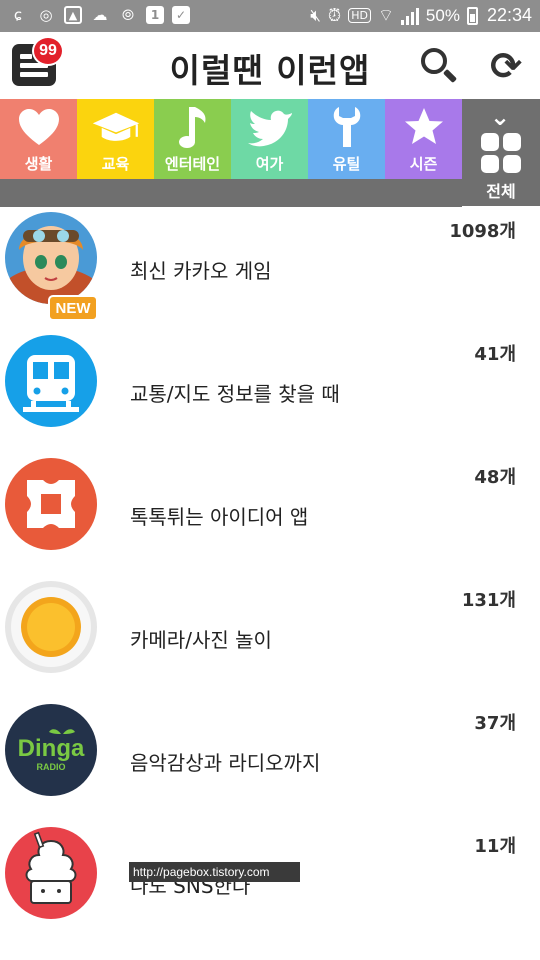 The image size is (540, 960). Describe the element at coordinates (51, 258) in the screenshot. I see `game-character-thumbnail` at that location.